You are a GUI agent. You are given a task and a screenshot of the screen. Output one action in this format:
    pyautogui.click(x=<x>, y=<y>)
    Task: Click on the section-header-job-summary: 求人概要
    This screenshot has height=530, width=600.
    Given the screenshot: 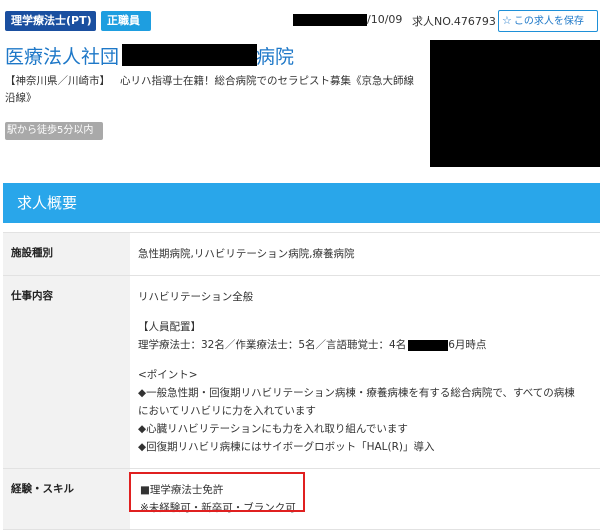 What is the action you would take?
    pyautogui.click(x=301, y=203)
    